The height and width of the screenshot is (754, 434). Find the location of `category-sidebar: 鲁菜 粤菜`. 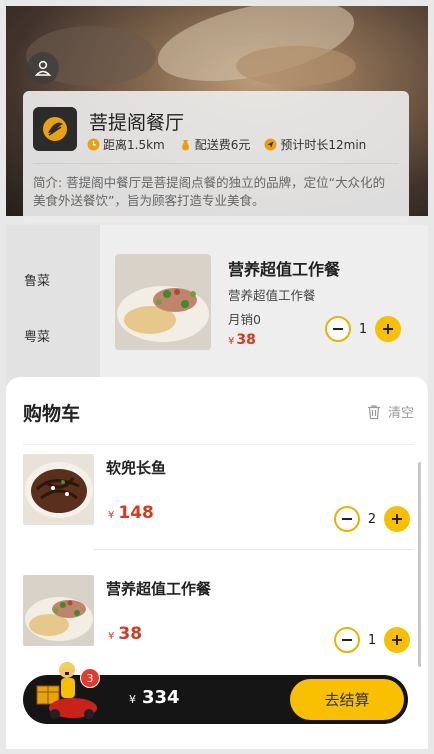

category-sidebar: 鲁菜 粤菜 is located at coordinates (53, 305).